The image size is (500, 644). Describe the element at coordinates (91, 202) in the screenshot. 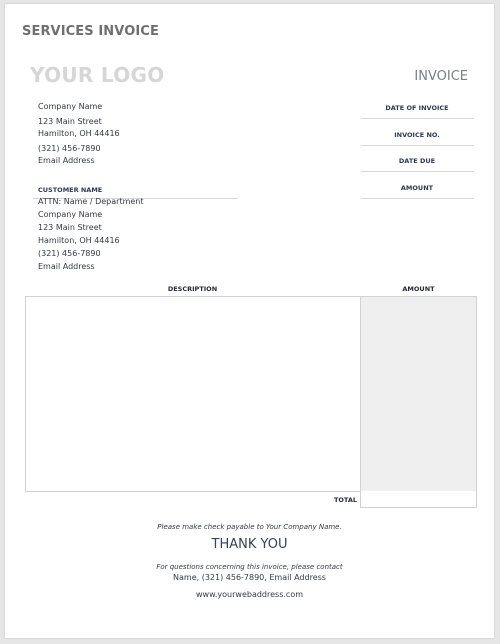

I see `customer-attn: ATTN: Name / Department` at that location.